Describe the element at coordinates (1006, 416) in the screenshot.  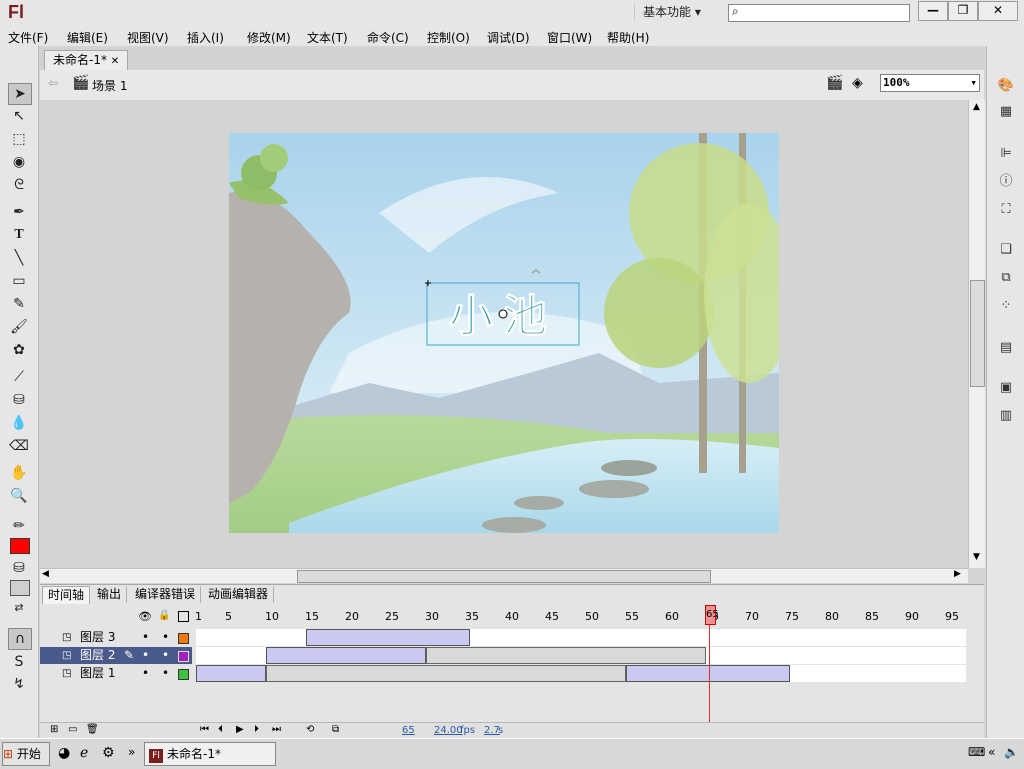
I see `movie-explorer-icon: ▥` at that location.